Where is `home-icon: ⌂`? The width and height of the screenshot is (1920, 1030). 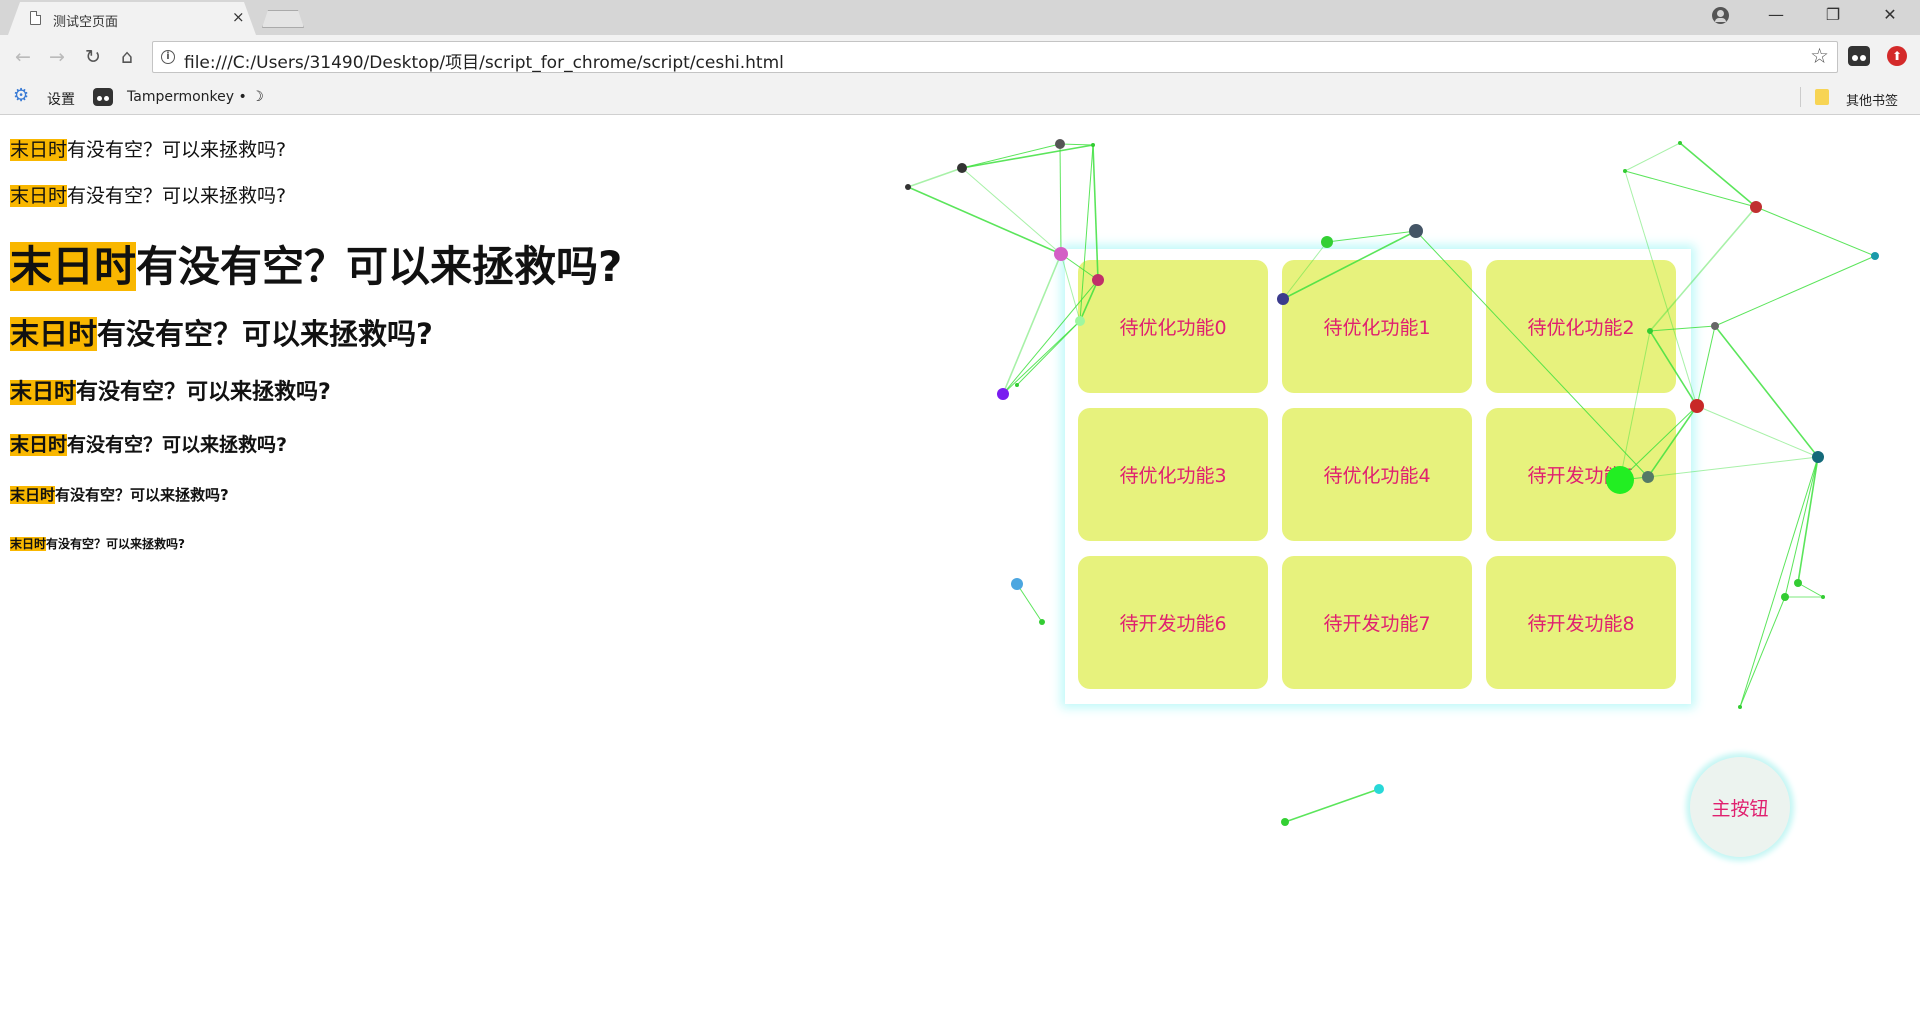
home-icon: ⌂ is located at coordinates (127, 57).